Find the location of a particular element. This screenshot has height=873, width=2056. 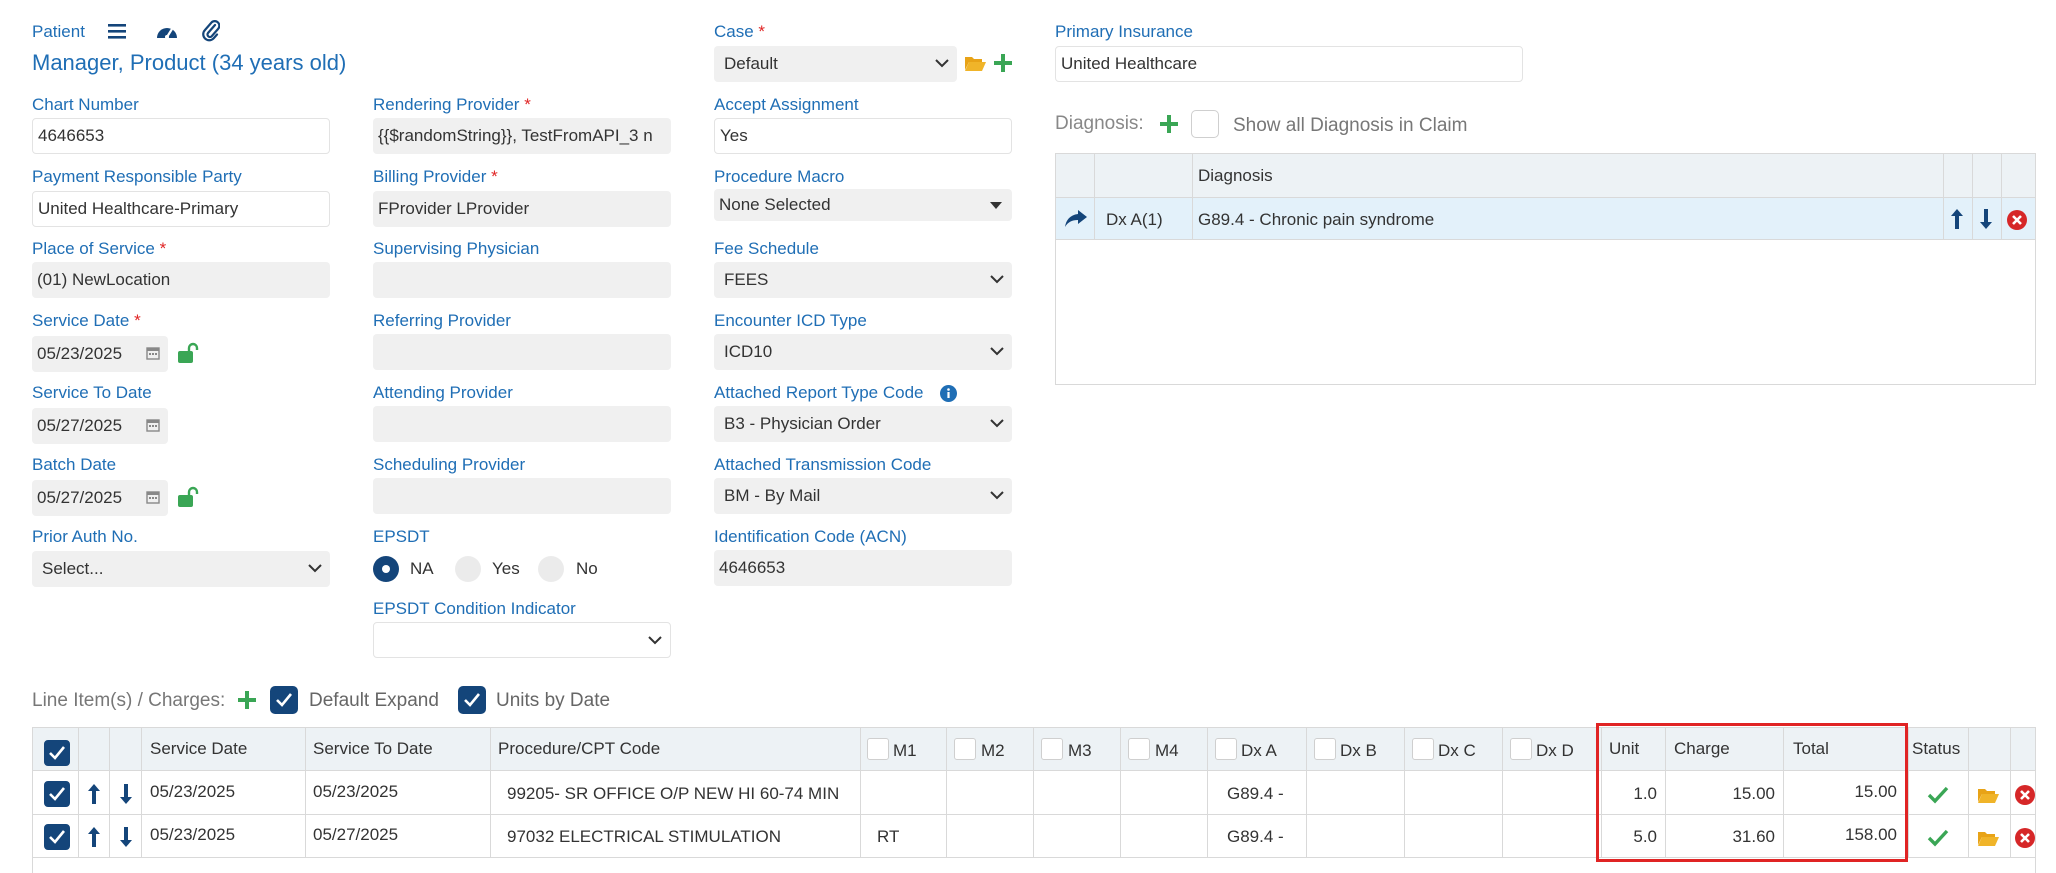

dxd-checkbox is located at coordinates (1521, 749).